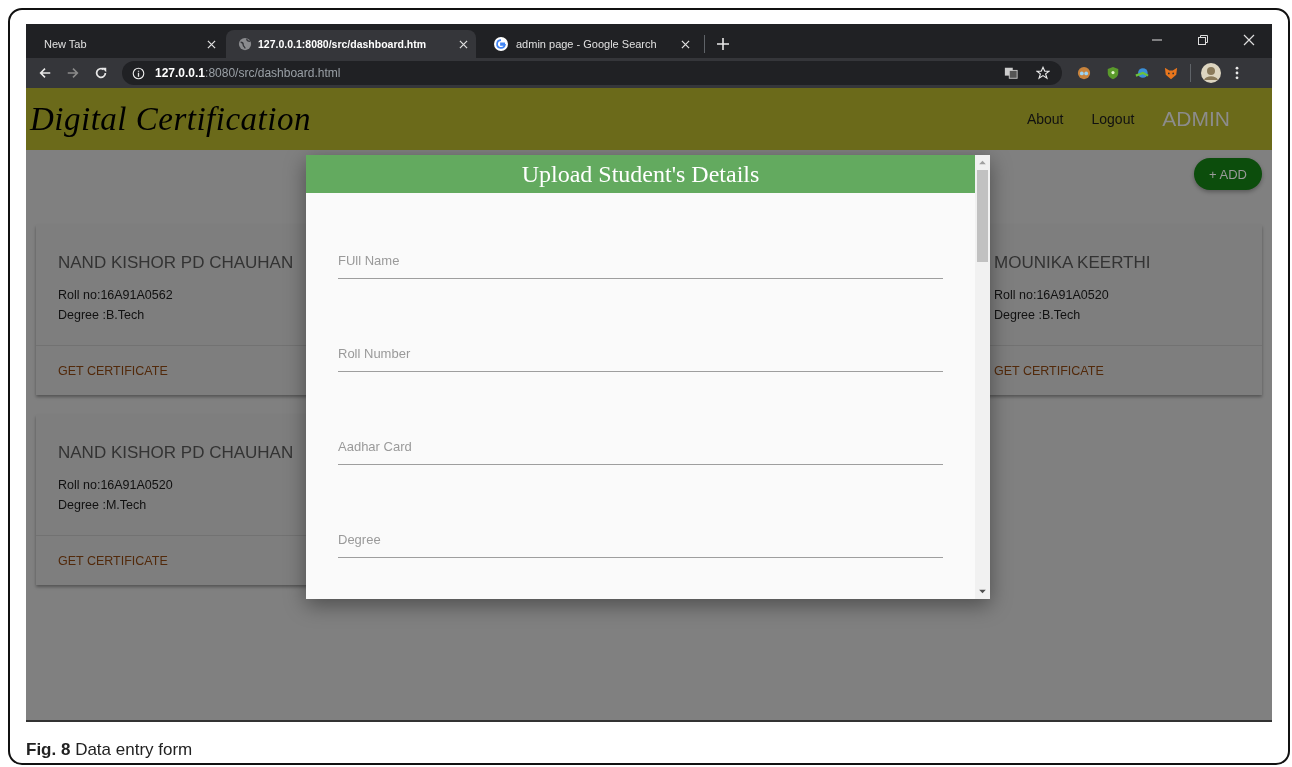  Describe the element at coordinates (1211, 73) in the screenshot. I see `avatar-icon` at that location.